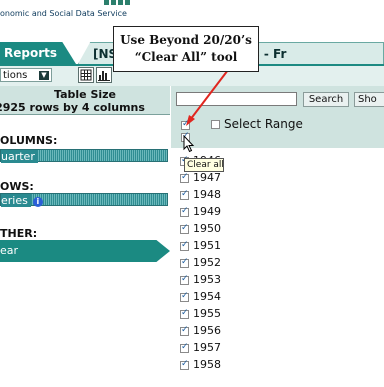 This screenshot has width=384, height=387. I want to click on chevron-down-icon: ▼, so click(44, 75).